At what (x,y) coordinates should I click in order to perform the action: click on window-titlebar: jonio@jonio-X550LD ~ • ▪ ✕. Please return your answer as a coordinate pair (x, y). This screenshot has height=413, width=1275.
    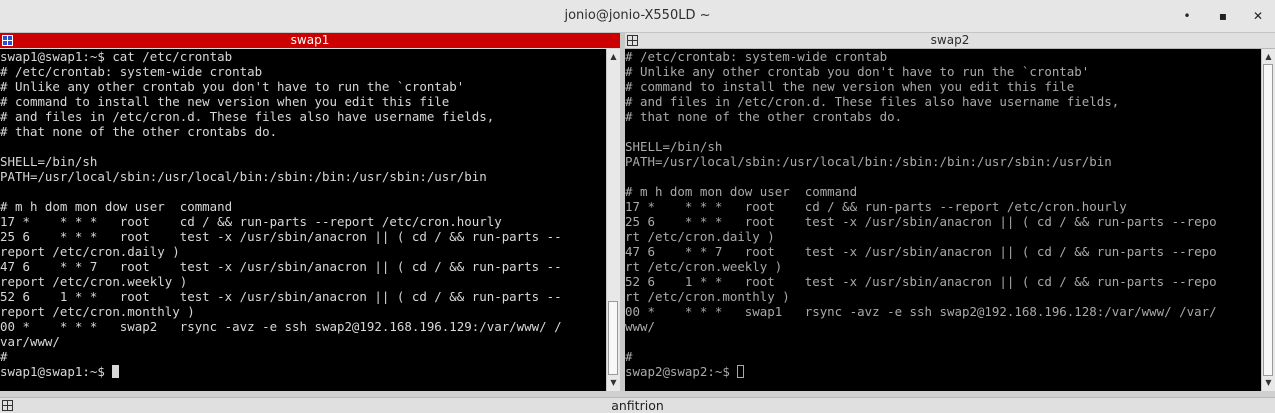
    Looking at the image, I should click on (637, 16).